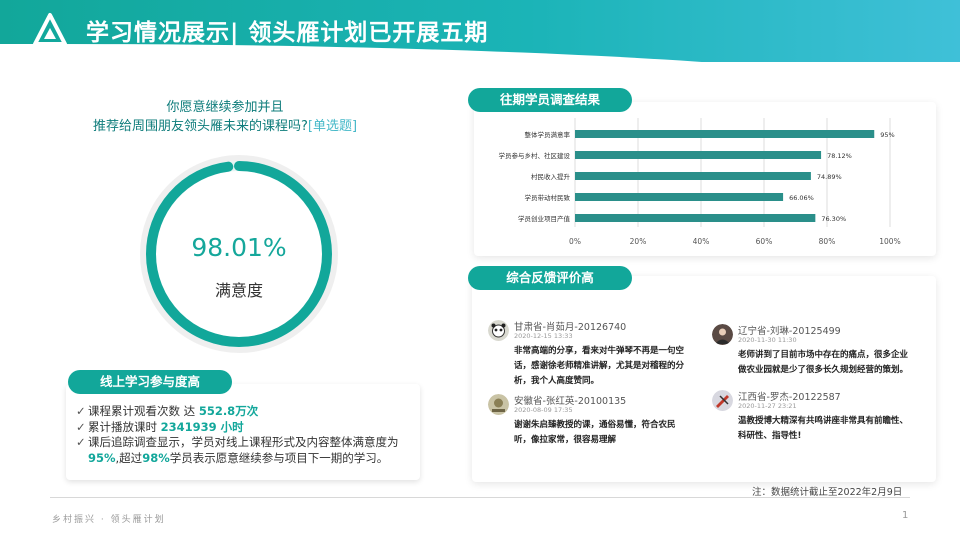  I want to click on x-tick-label: 100%, so click(889, 241).